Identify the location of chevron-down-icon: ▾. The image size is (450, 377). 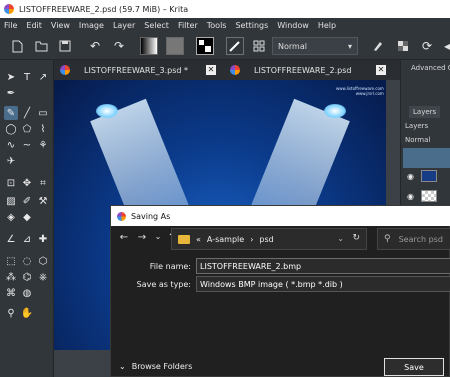
(349, 46).